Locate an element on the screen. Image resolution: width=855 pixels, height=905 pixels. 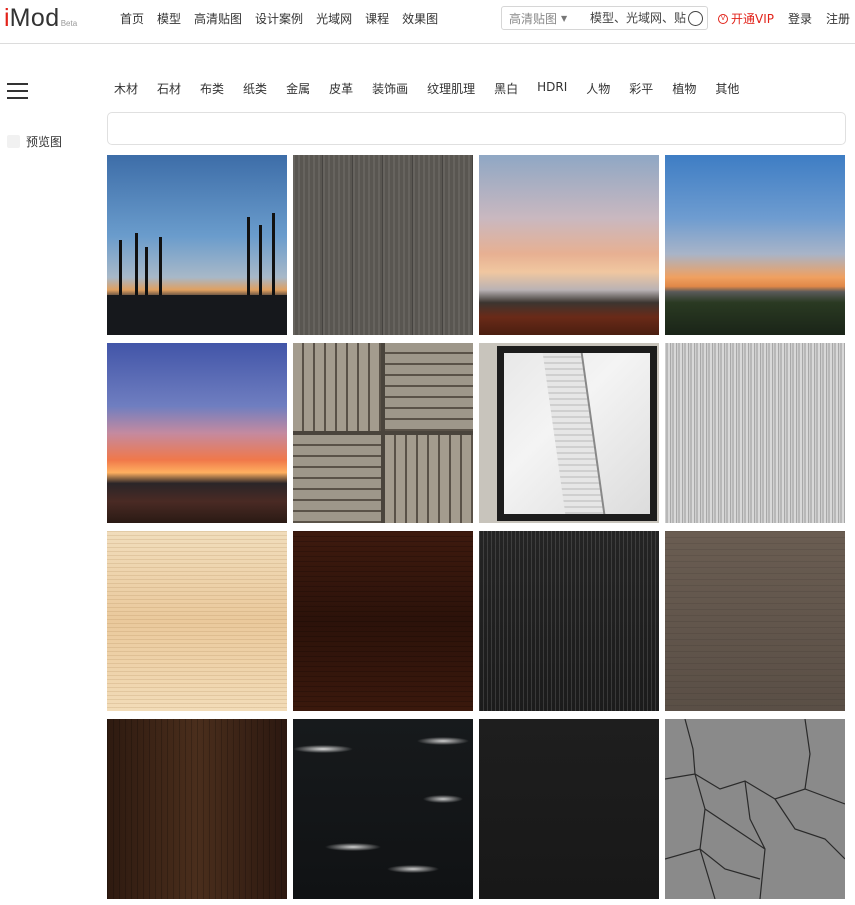
category-hdri: HDRI is located at coordinates (552, 88).